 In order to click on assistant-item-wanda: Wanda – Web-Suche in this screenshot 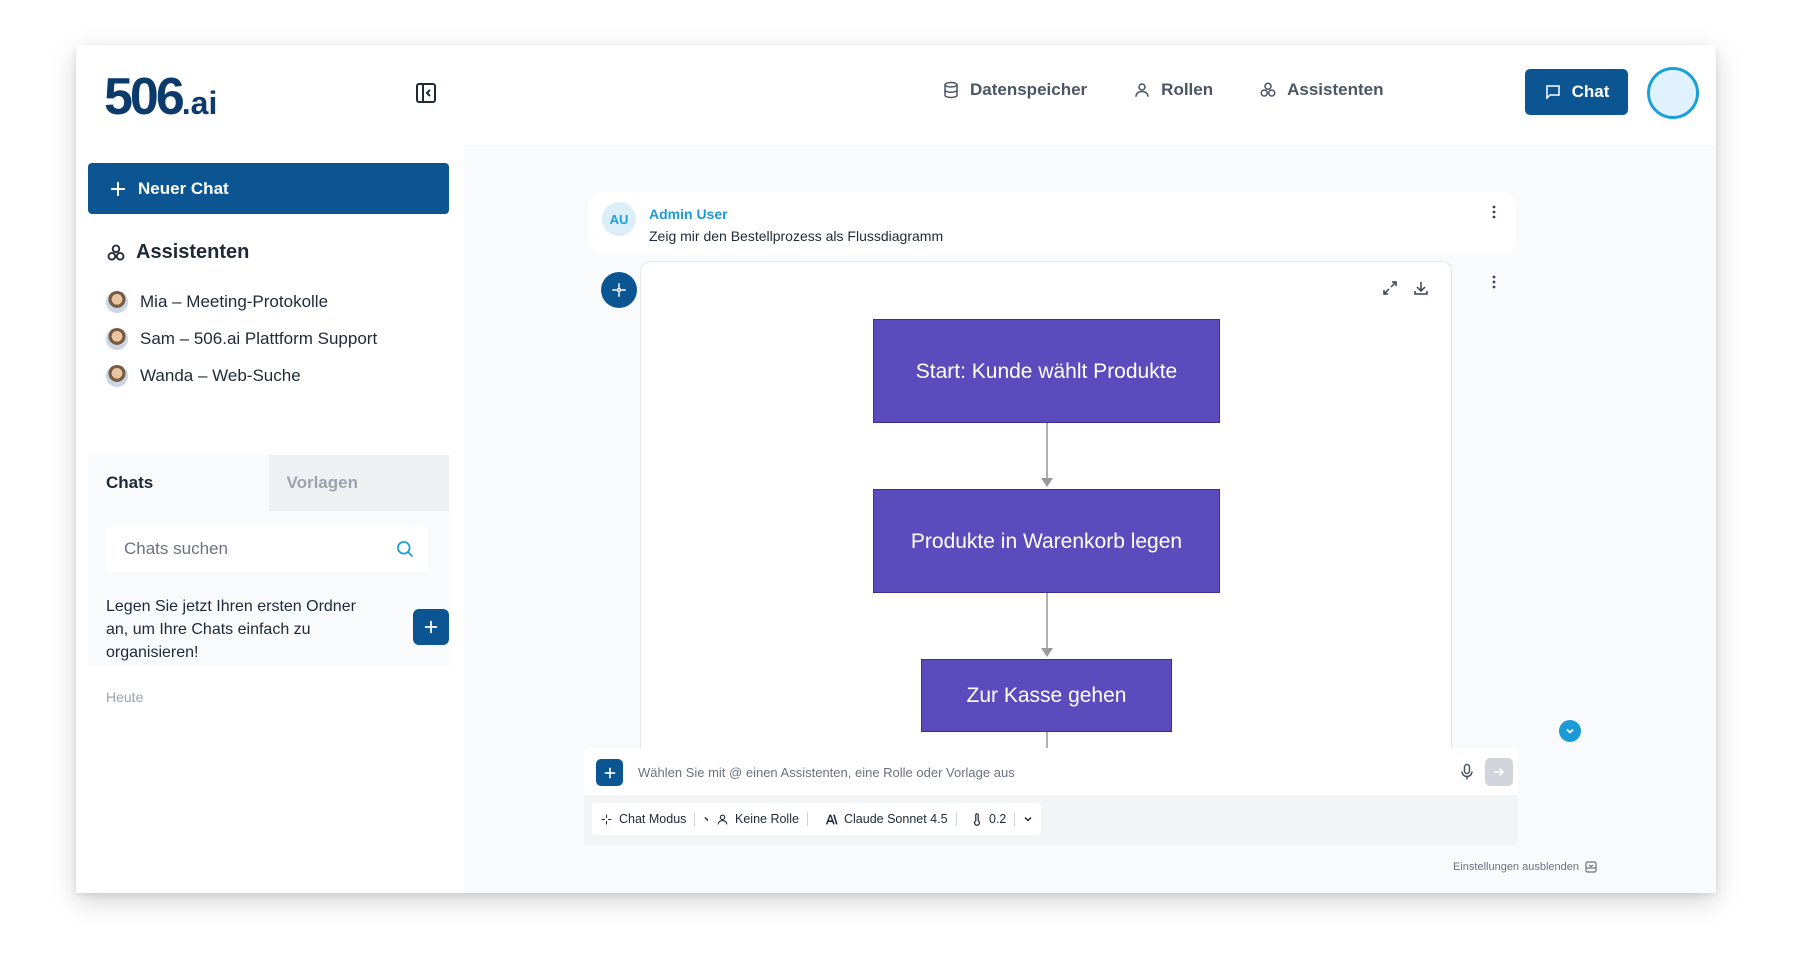, I will do `click(241, 375)`.